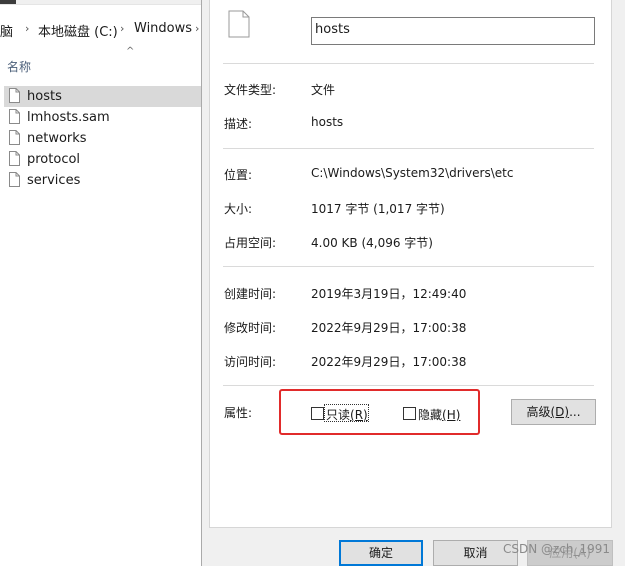  I want to click on location-value: C:\Windows\System32\drivers\etc, so click(412, 173).